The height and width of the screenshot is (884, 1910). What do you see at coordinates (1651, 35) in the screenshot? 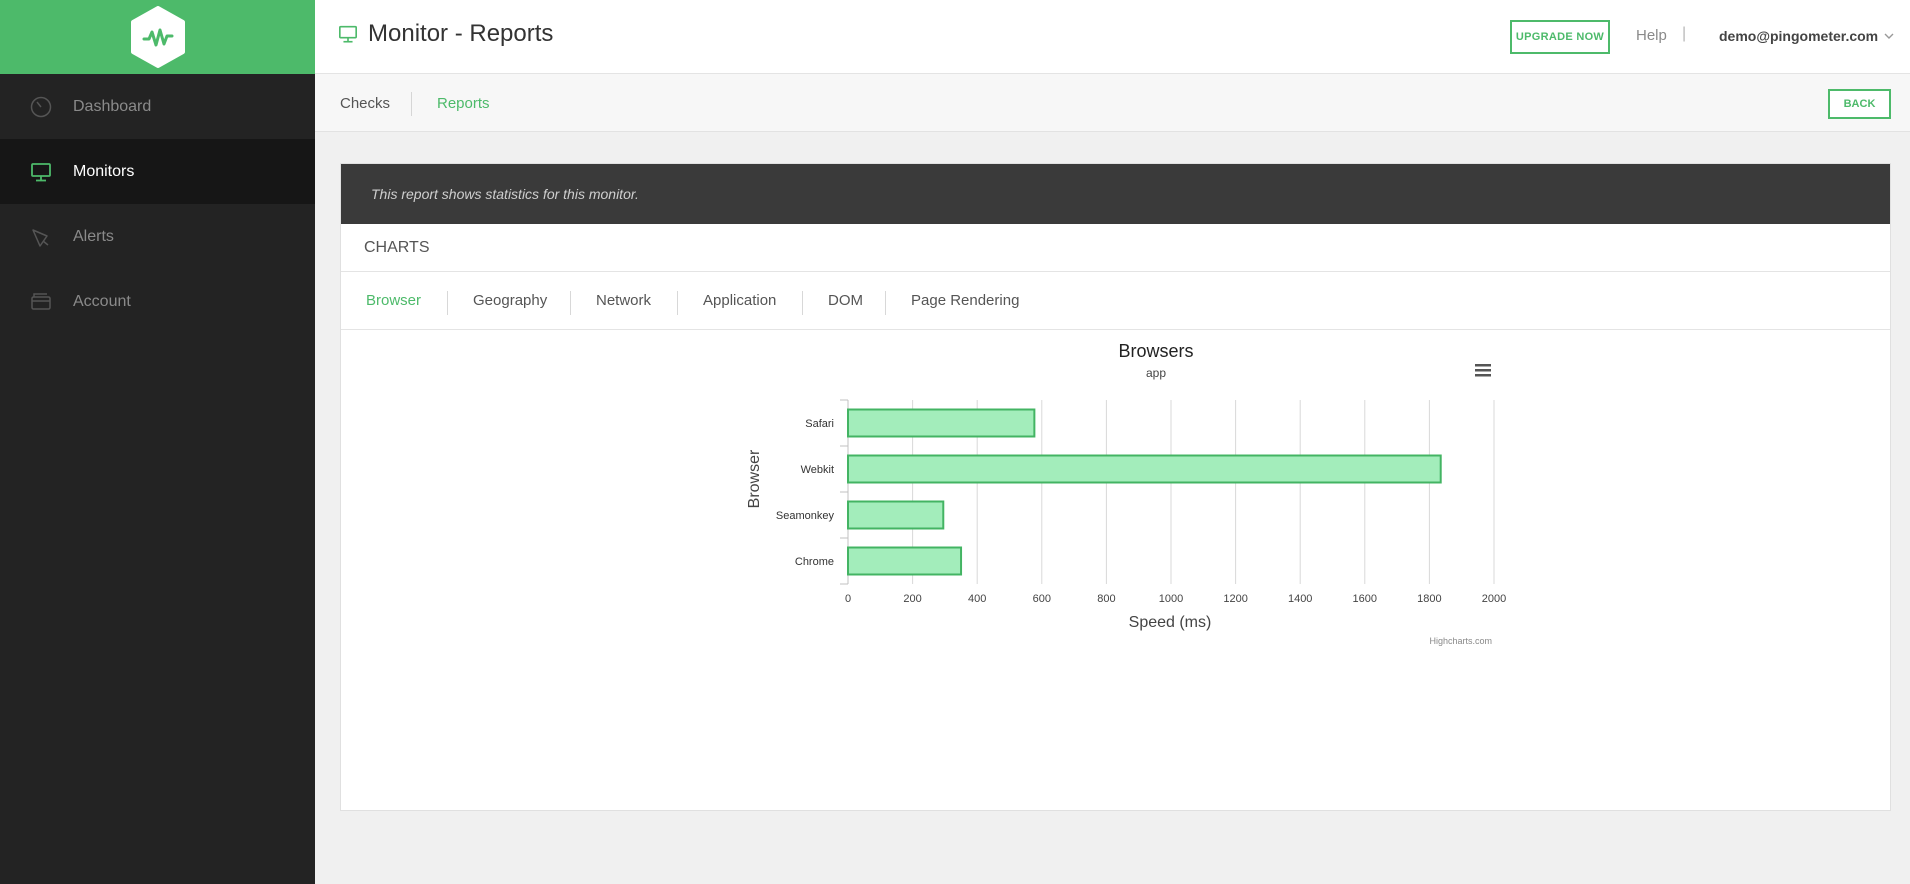
I see `help-link: Help` at bounding box center [1651, 35].